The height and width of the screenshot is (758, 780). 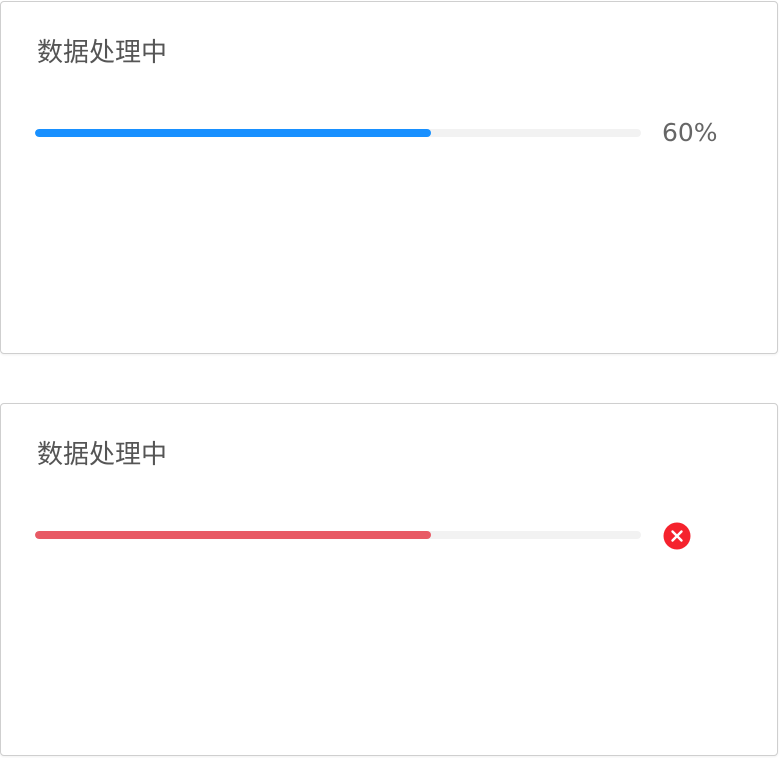 What do you see at coordinates (677, 536) in the screenshot?
I see `close-circle-icon` at bounding box center [677, 536].